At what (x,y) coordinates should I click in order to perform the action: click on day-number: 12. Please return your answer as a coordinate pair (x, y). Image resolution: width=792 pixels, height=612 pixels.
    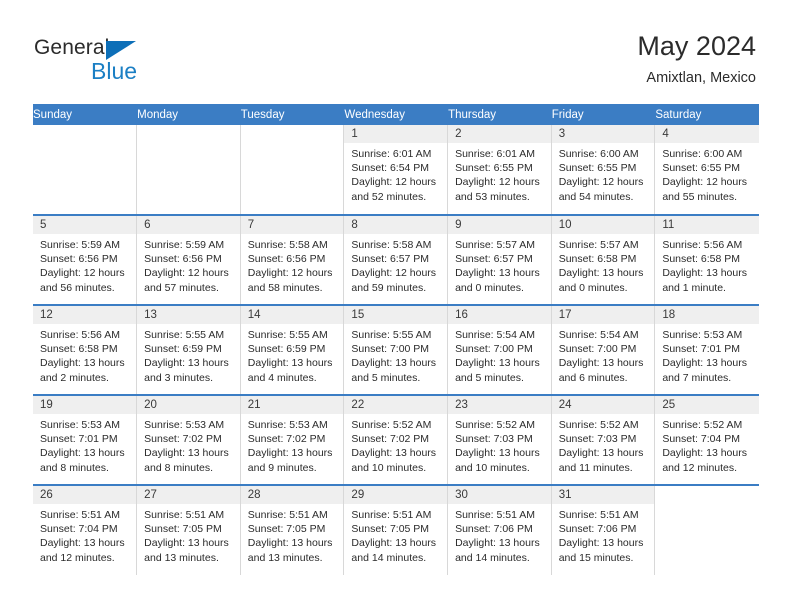
    Looking at the image, I should click on (85, 315).